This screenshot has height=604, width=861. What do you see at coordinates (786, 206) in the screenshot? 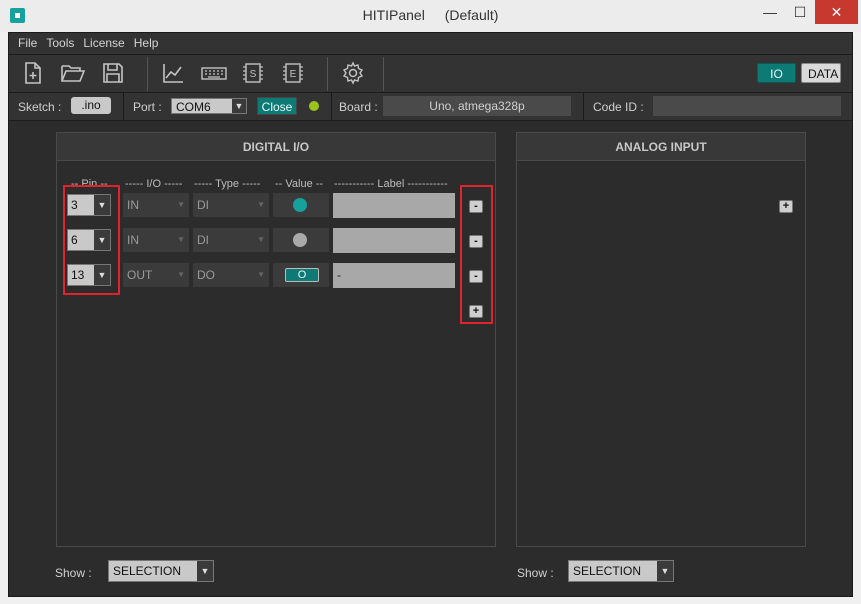
I see `add-analog-button: +` at bounding box center [786, 206].